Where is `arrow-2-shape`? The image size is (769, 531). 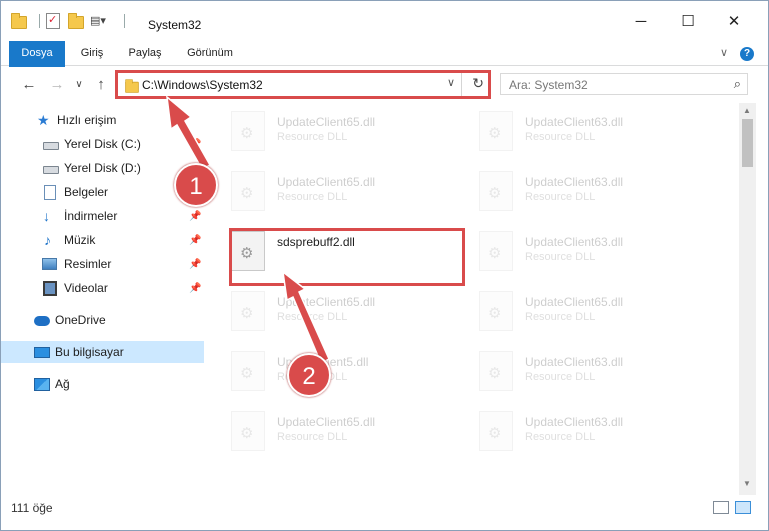
arrow-2-shape is located at coordinates (305, 317).